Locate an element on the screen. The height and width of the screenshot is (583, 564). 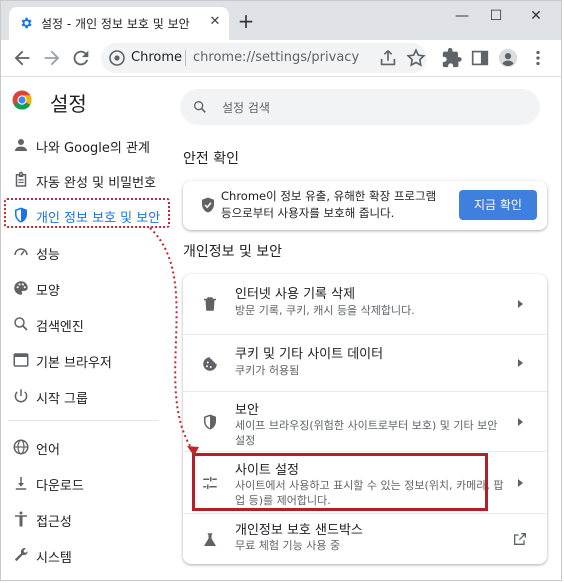
sidebar-item-downloads: 다운로드 is located at coordinates (88, 483).